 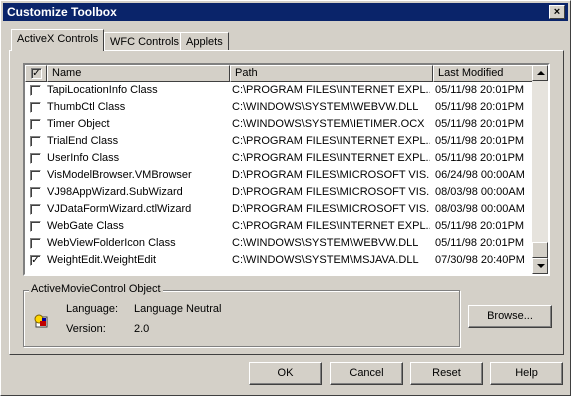 I want to click on close-button: ×, so click(x=557, y=12).